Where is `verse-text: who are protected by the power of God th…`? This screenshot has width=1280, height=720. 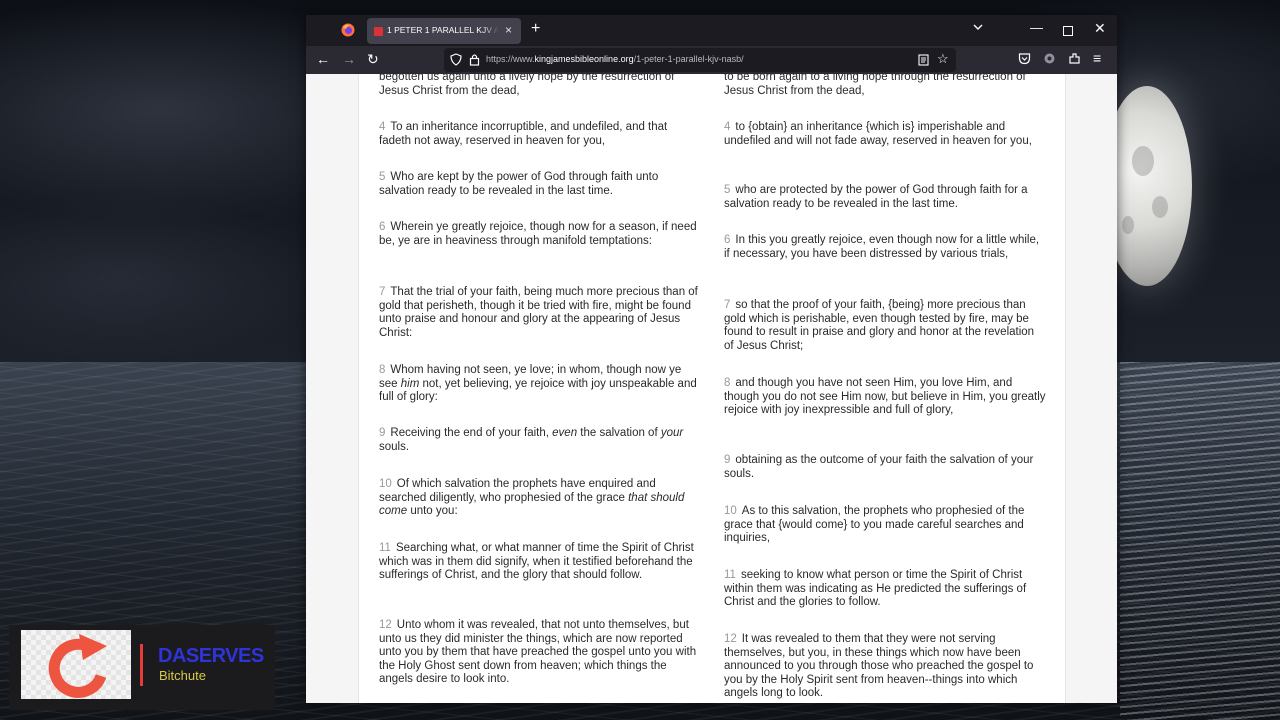 verse-text: who are protected by the power of God th… is located at coordinates (876, 197).